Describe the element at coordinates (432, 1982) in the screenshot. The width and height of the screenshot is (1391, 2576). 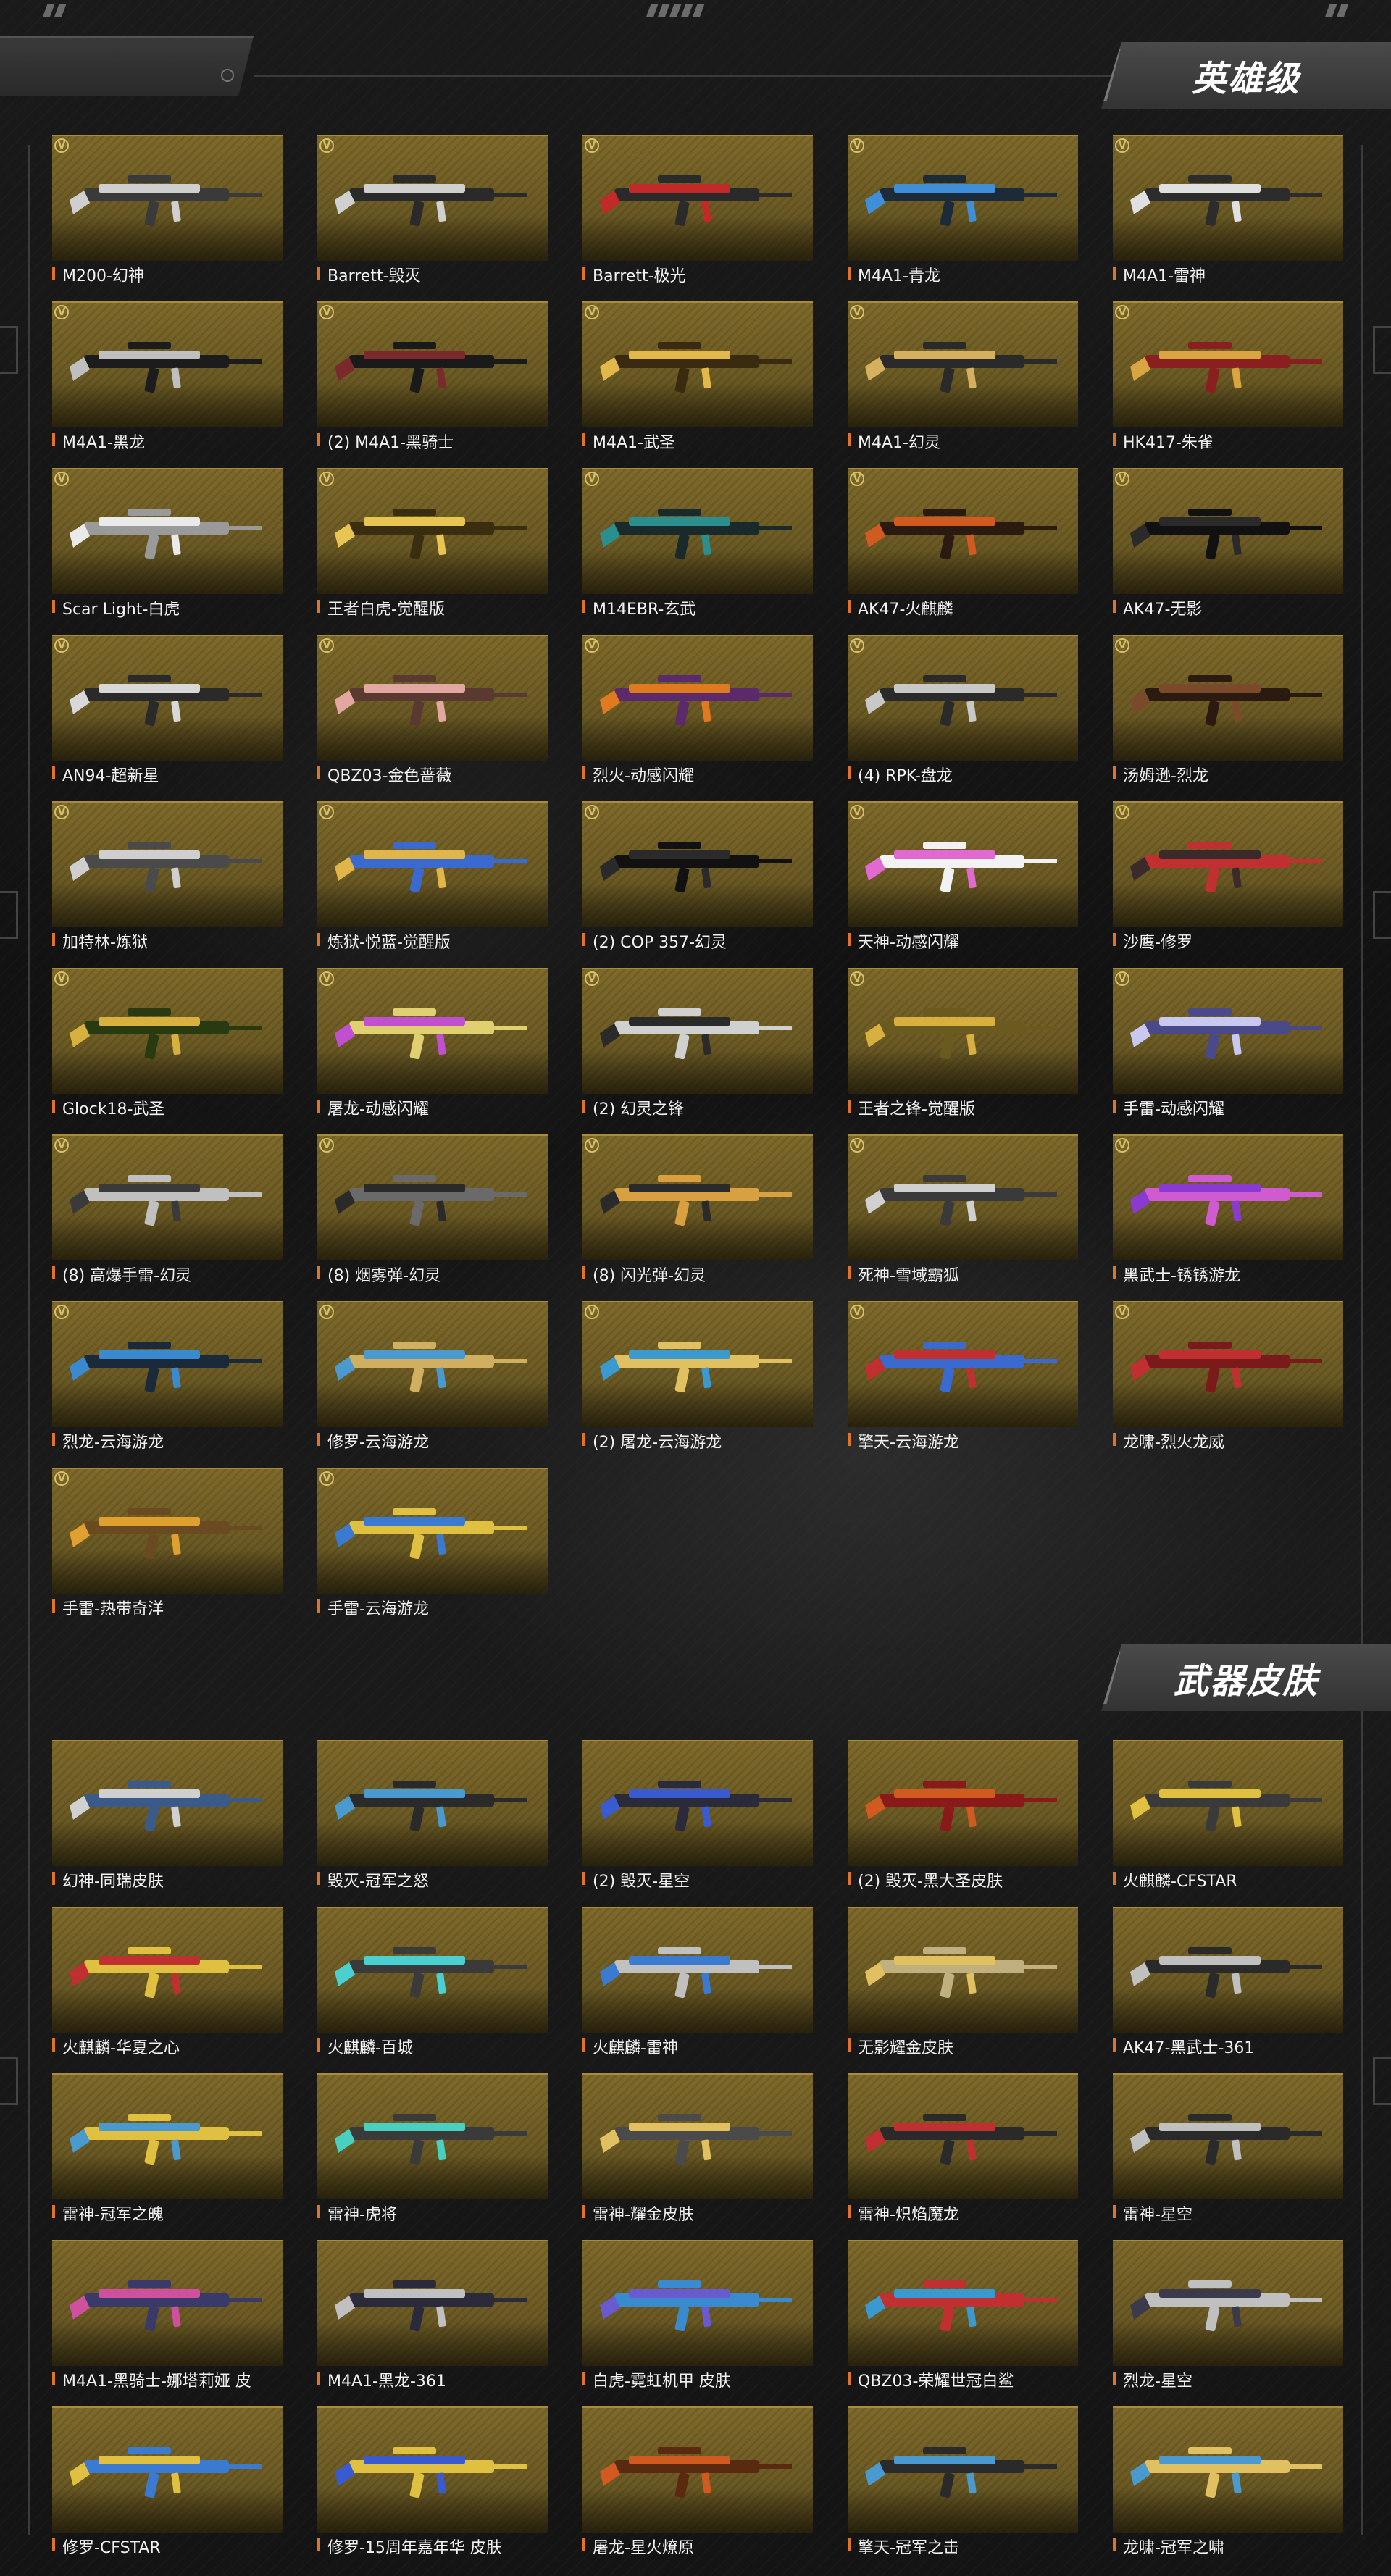
I see `weapon-card: 火麒麟-百城` at that location.